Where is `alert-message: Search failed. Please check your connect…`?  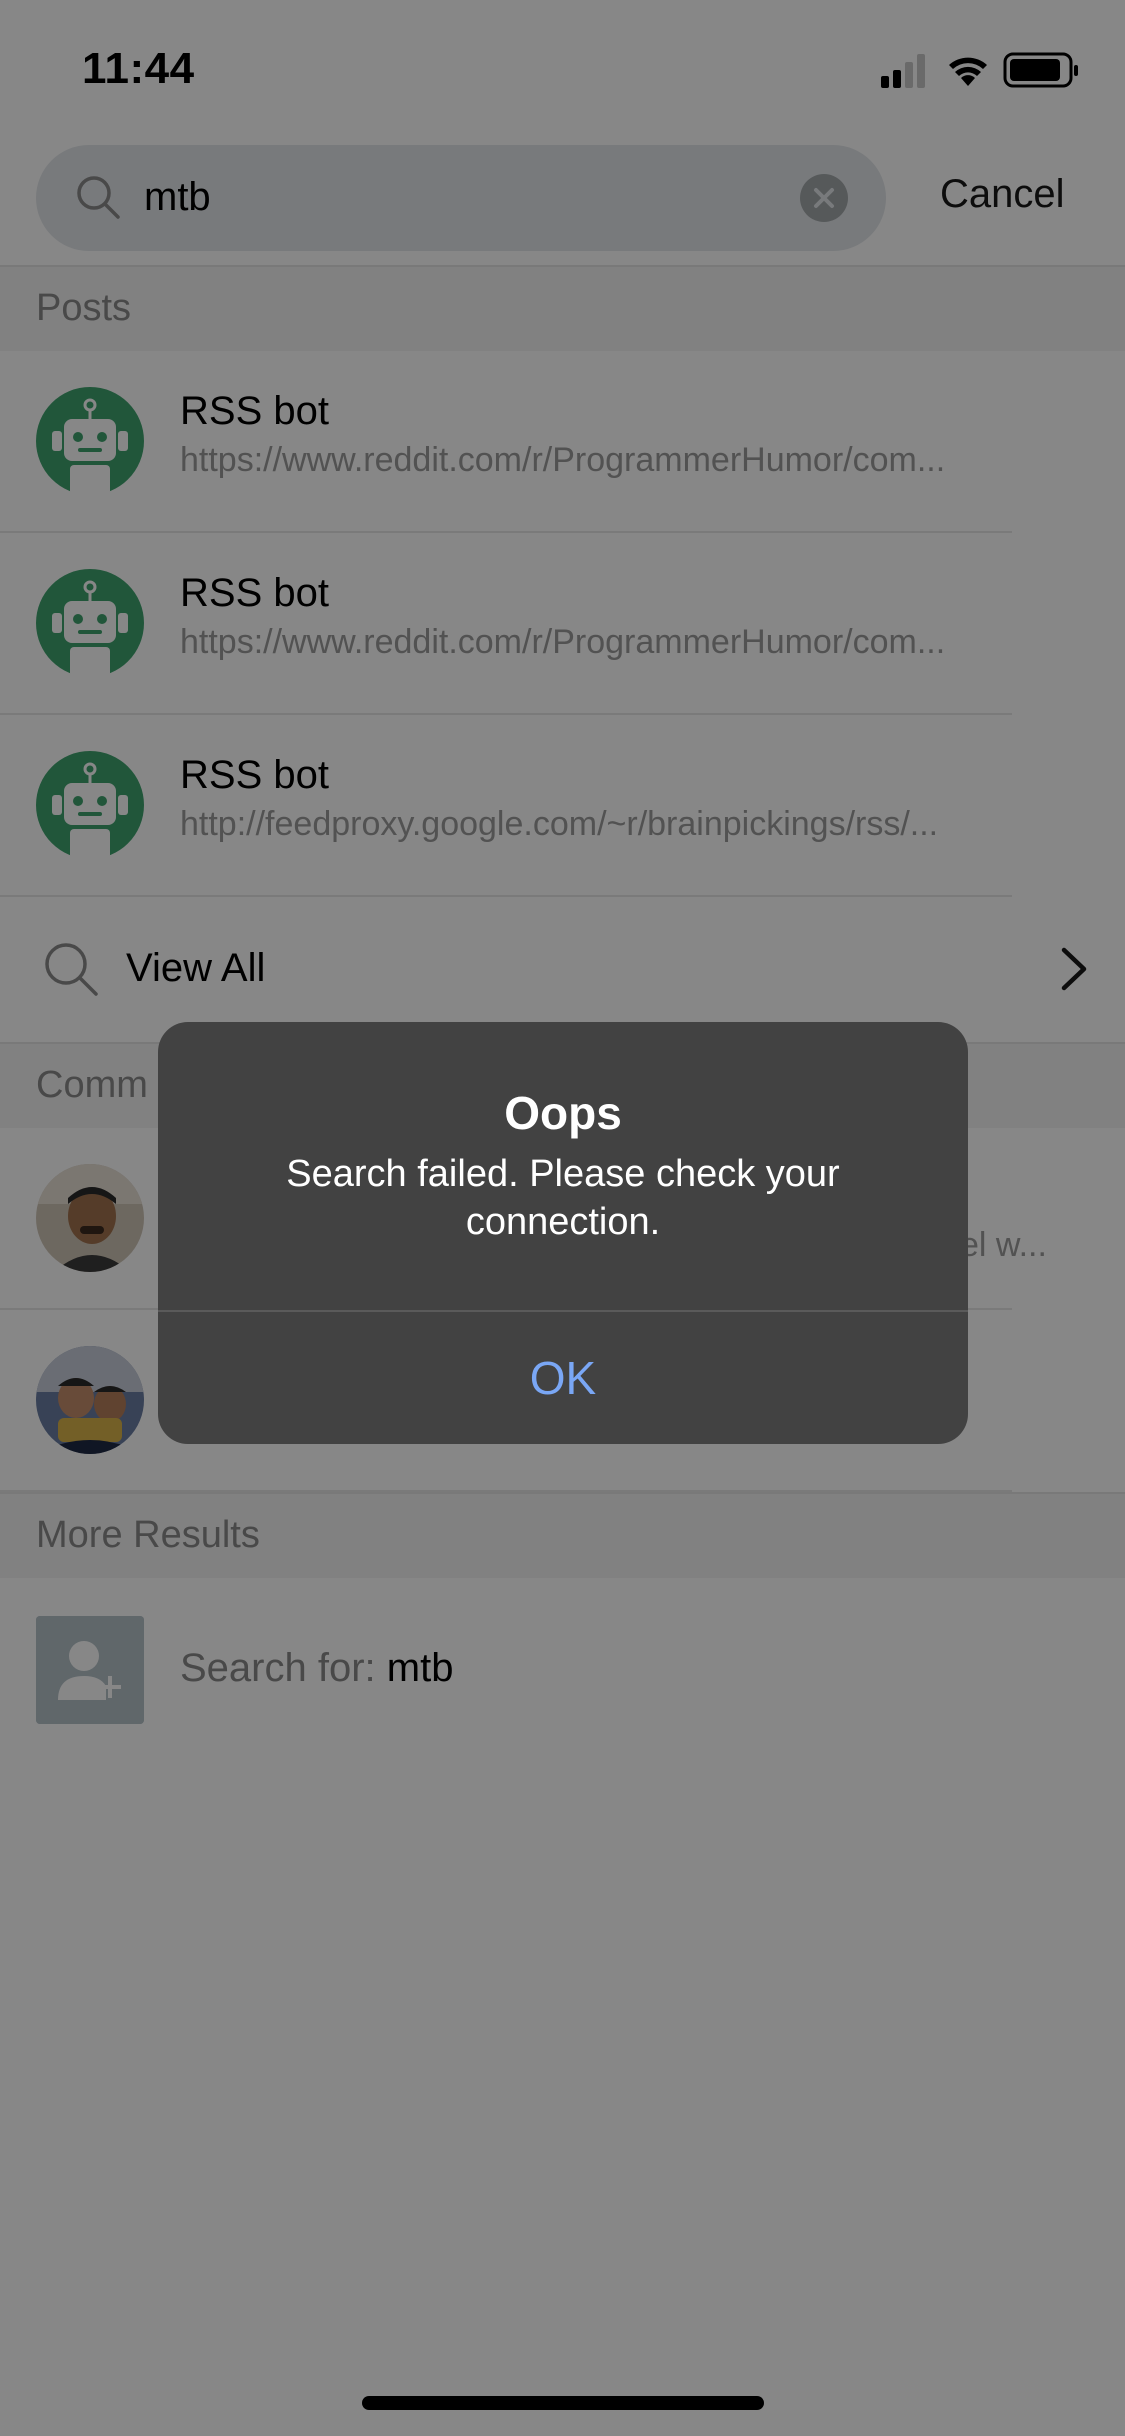
alert-message: Search failed. Please check your connect… is located at coordinates (563, 1198).